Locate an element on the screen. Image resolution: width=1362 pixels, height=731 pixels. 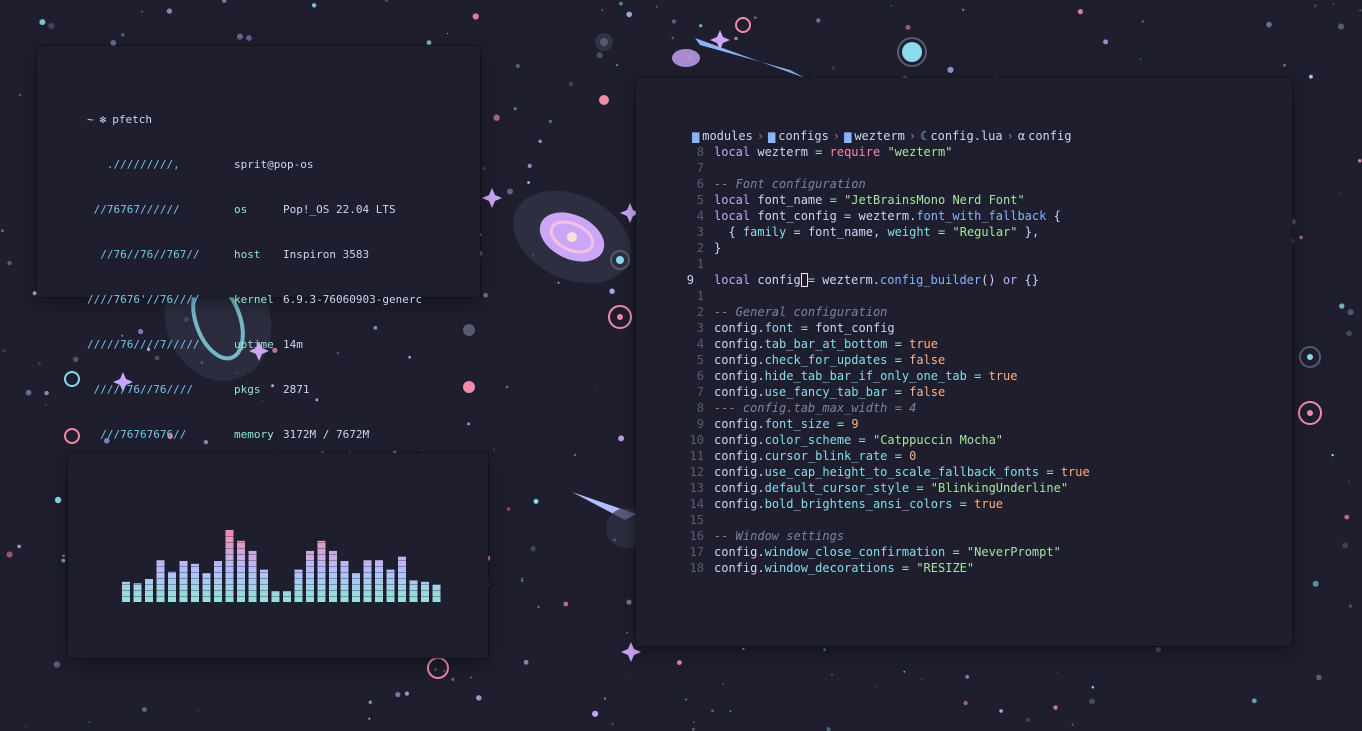
code-line: 6 -- Font configuration is located at coordinates (964, 184).